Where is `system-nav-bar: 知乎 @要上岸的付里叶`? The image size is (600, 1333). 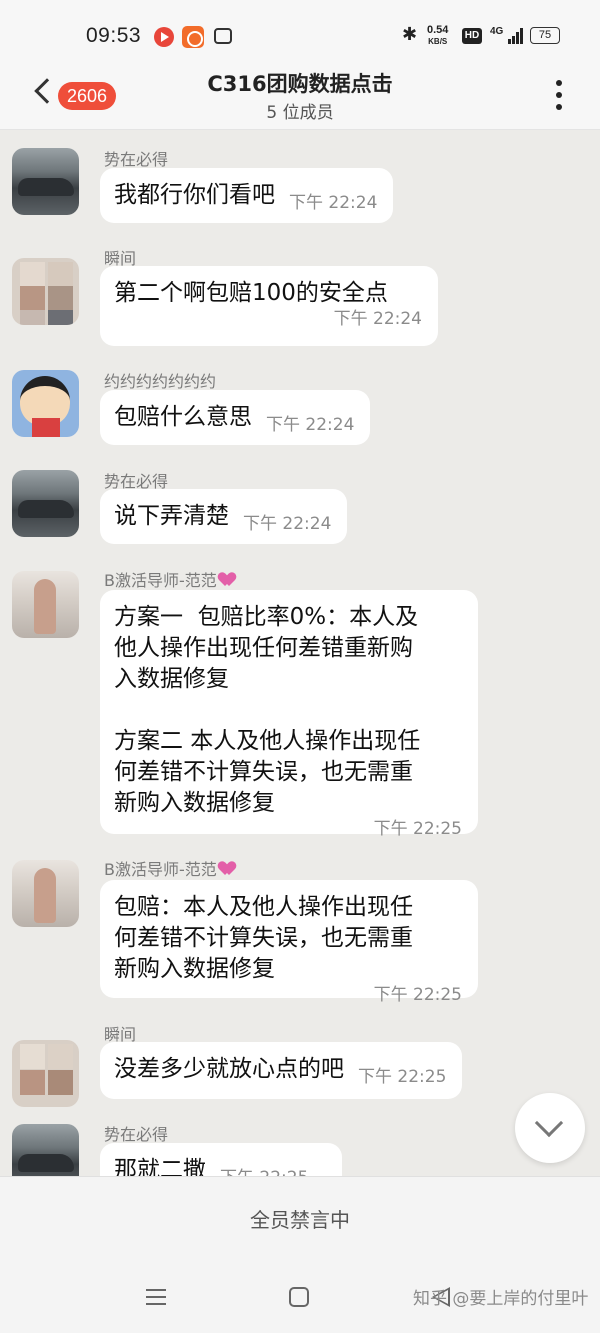
system-nav-bar: 知乎 @要上岸的付里叶 is located at coordinates (300, 1297).